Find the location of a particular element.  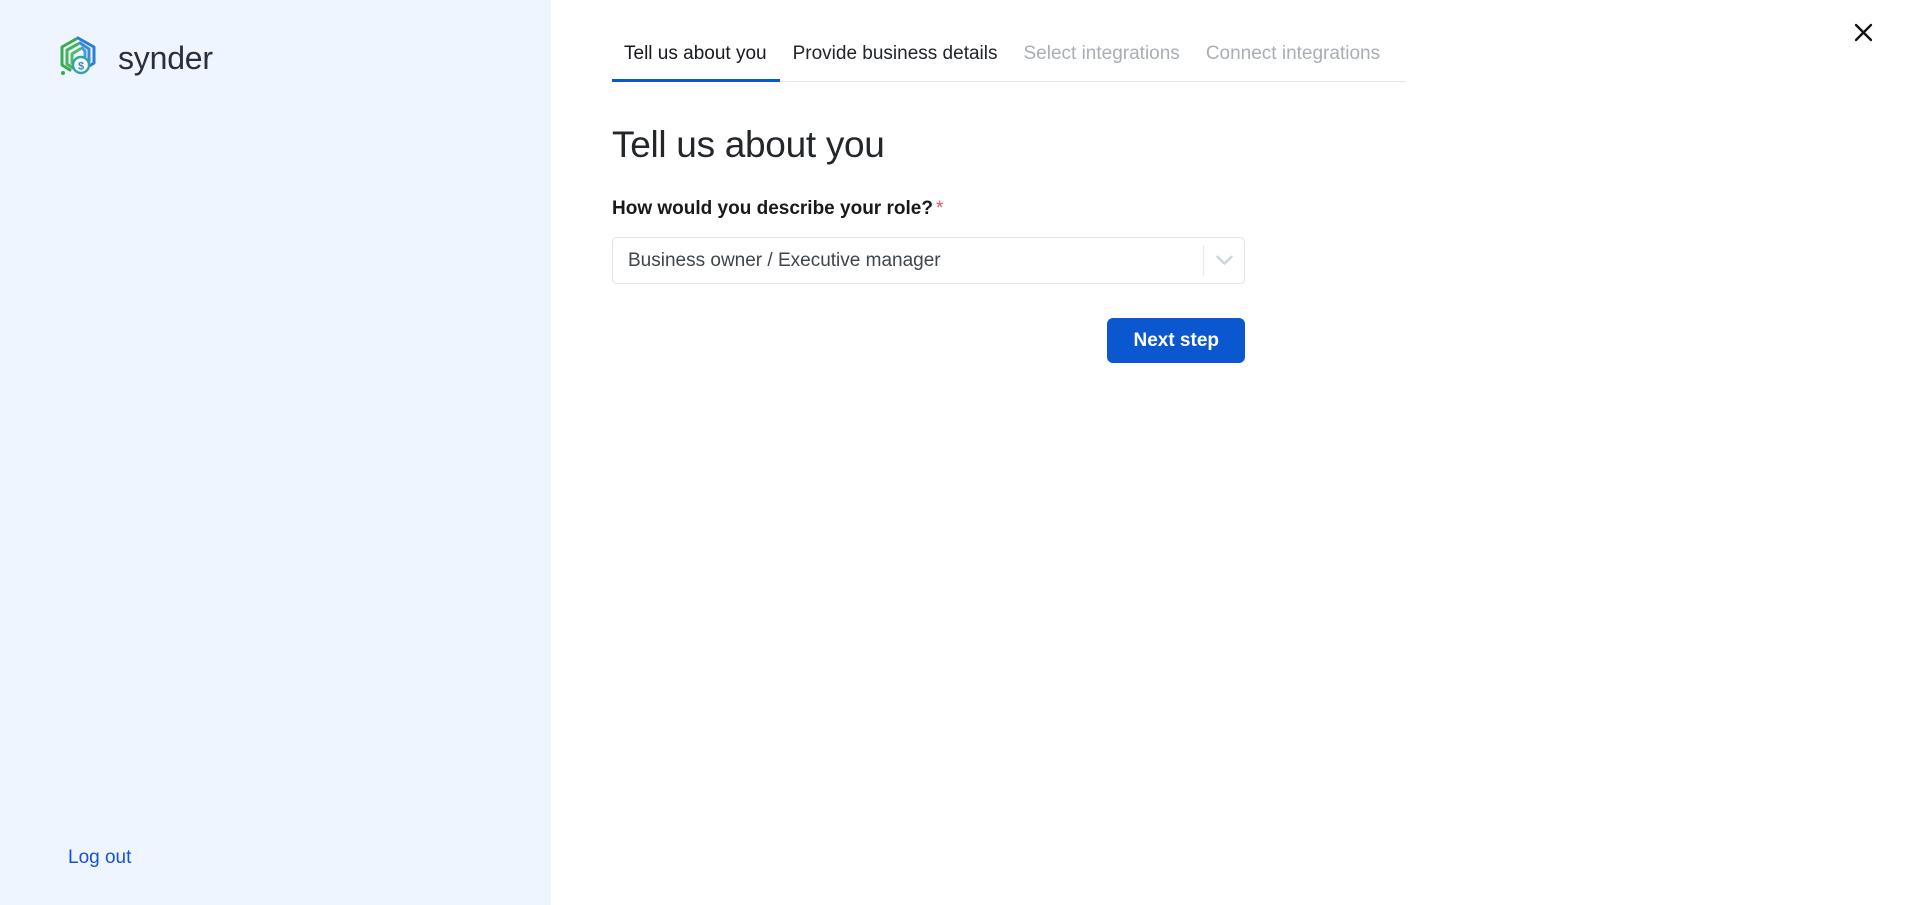

required-asterisk: * is located at coordinates (939, 208).